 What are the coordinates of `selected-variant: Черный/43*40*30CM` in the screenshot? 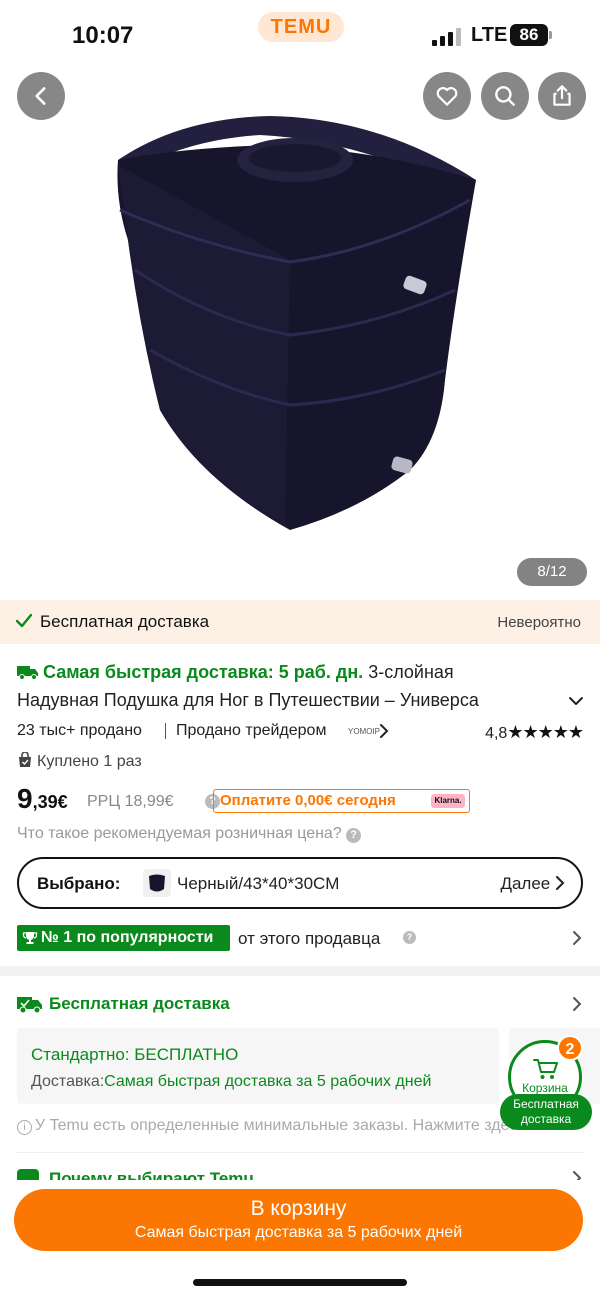 It's located at (258, 883).